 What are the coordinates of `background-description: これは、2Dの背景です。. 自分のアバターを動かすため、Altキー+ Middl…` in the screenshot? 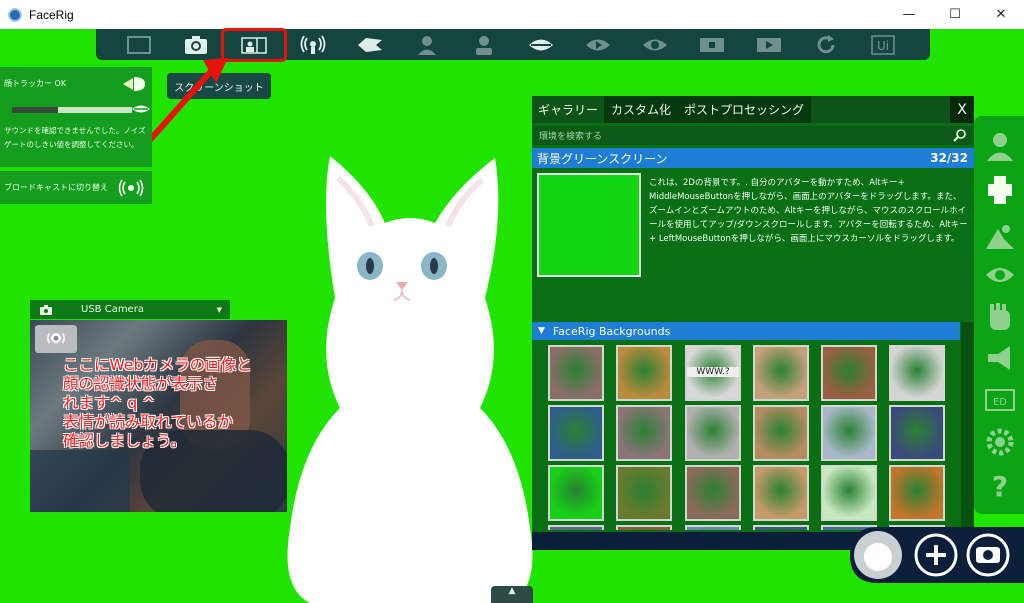 It's located at (808, 211).